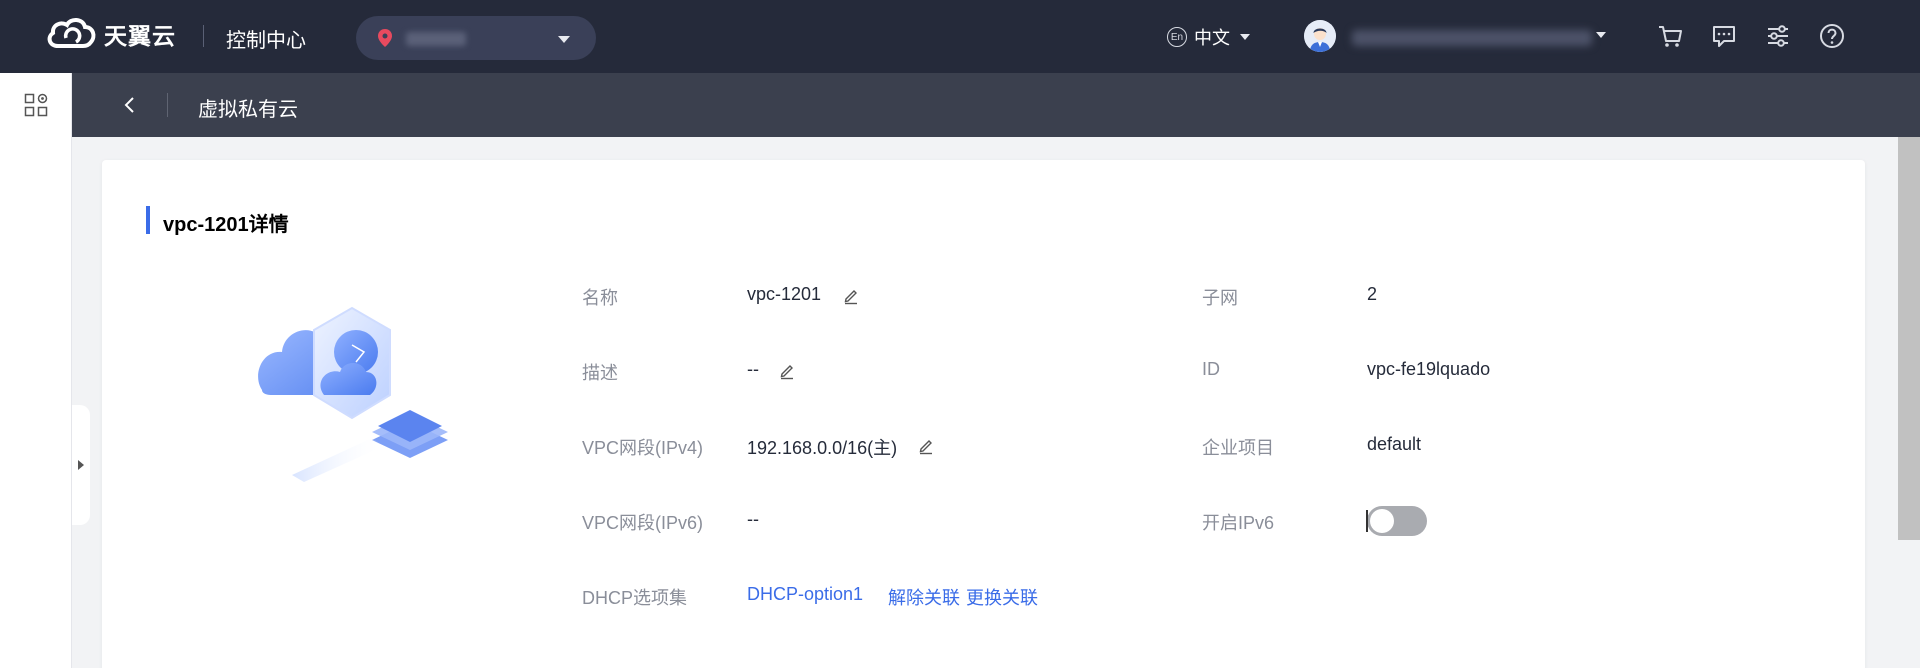 Image resolution: width=1920 pixels, height=668 pixels. Describe the element at coordinates (1832, 36) in the screenshot. I see `help-icon` at that location.